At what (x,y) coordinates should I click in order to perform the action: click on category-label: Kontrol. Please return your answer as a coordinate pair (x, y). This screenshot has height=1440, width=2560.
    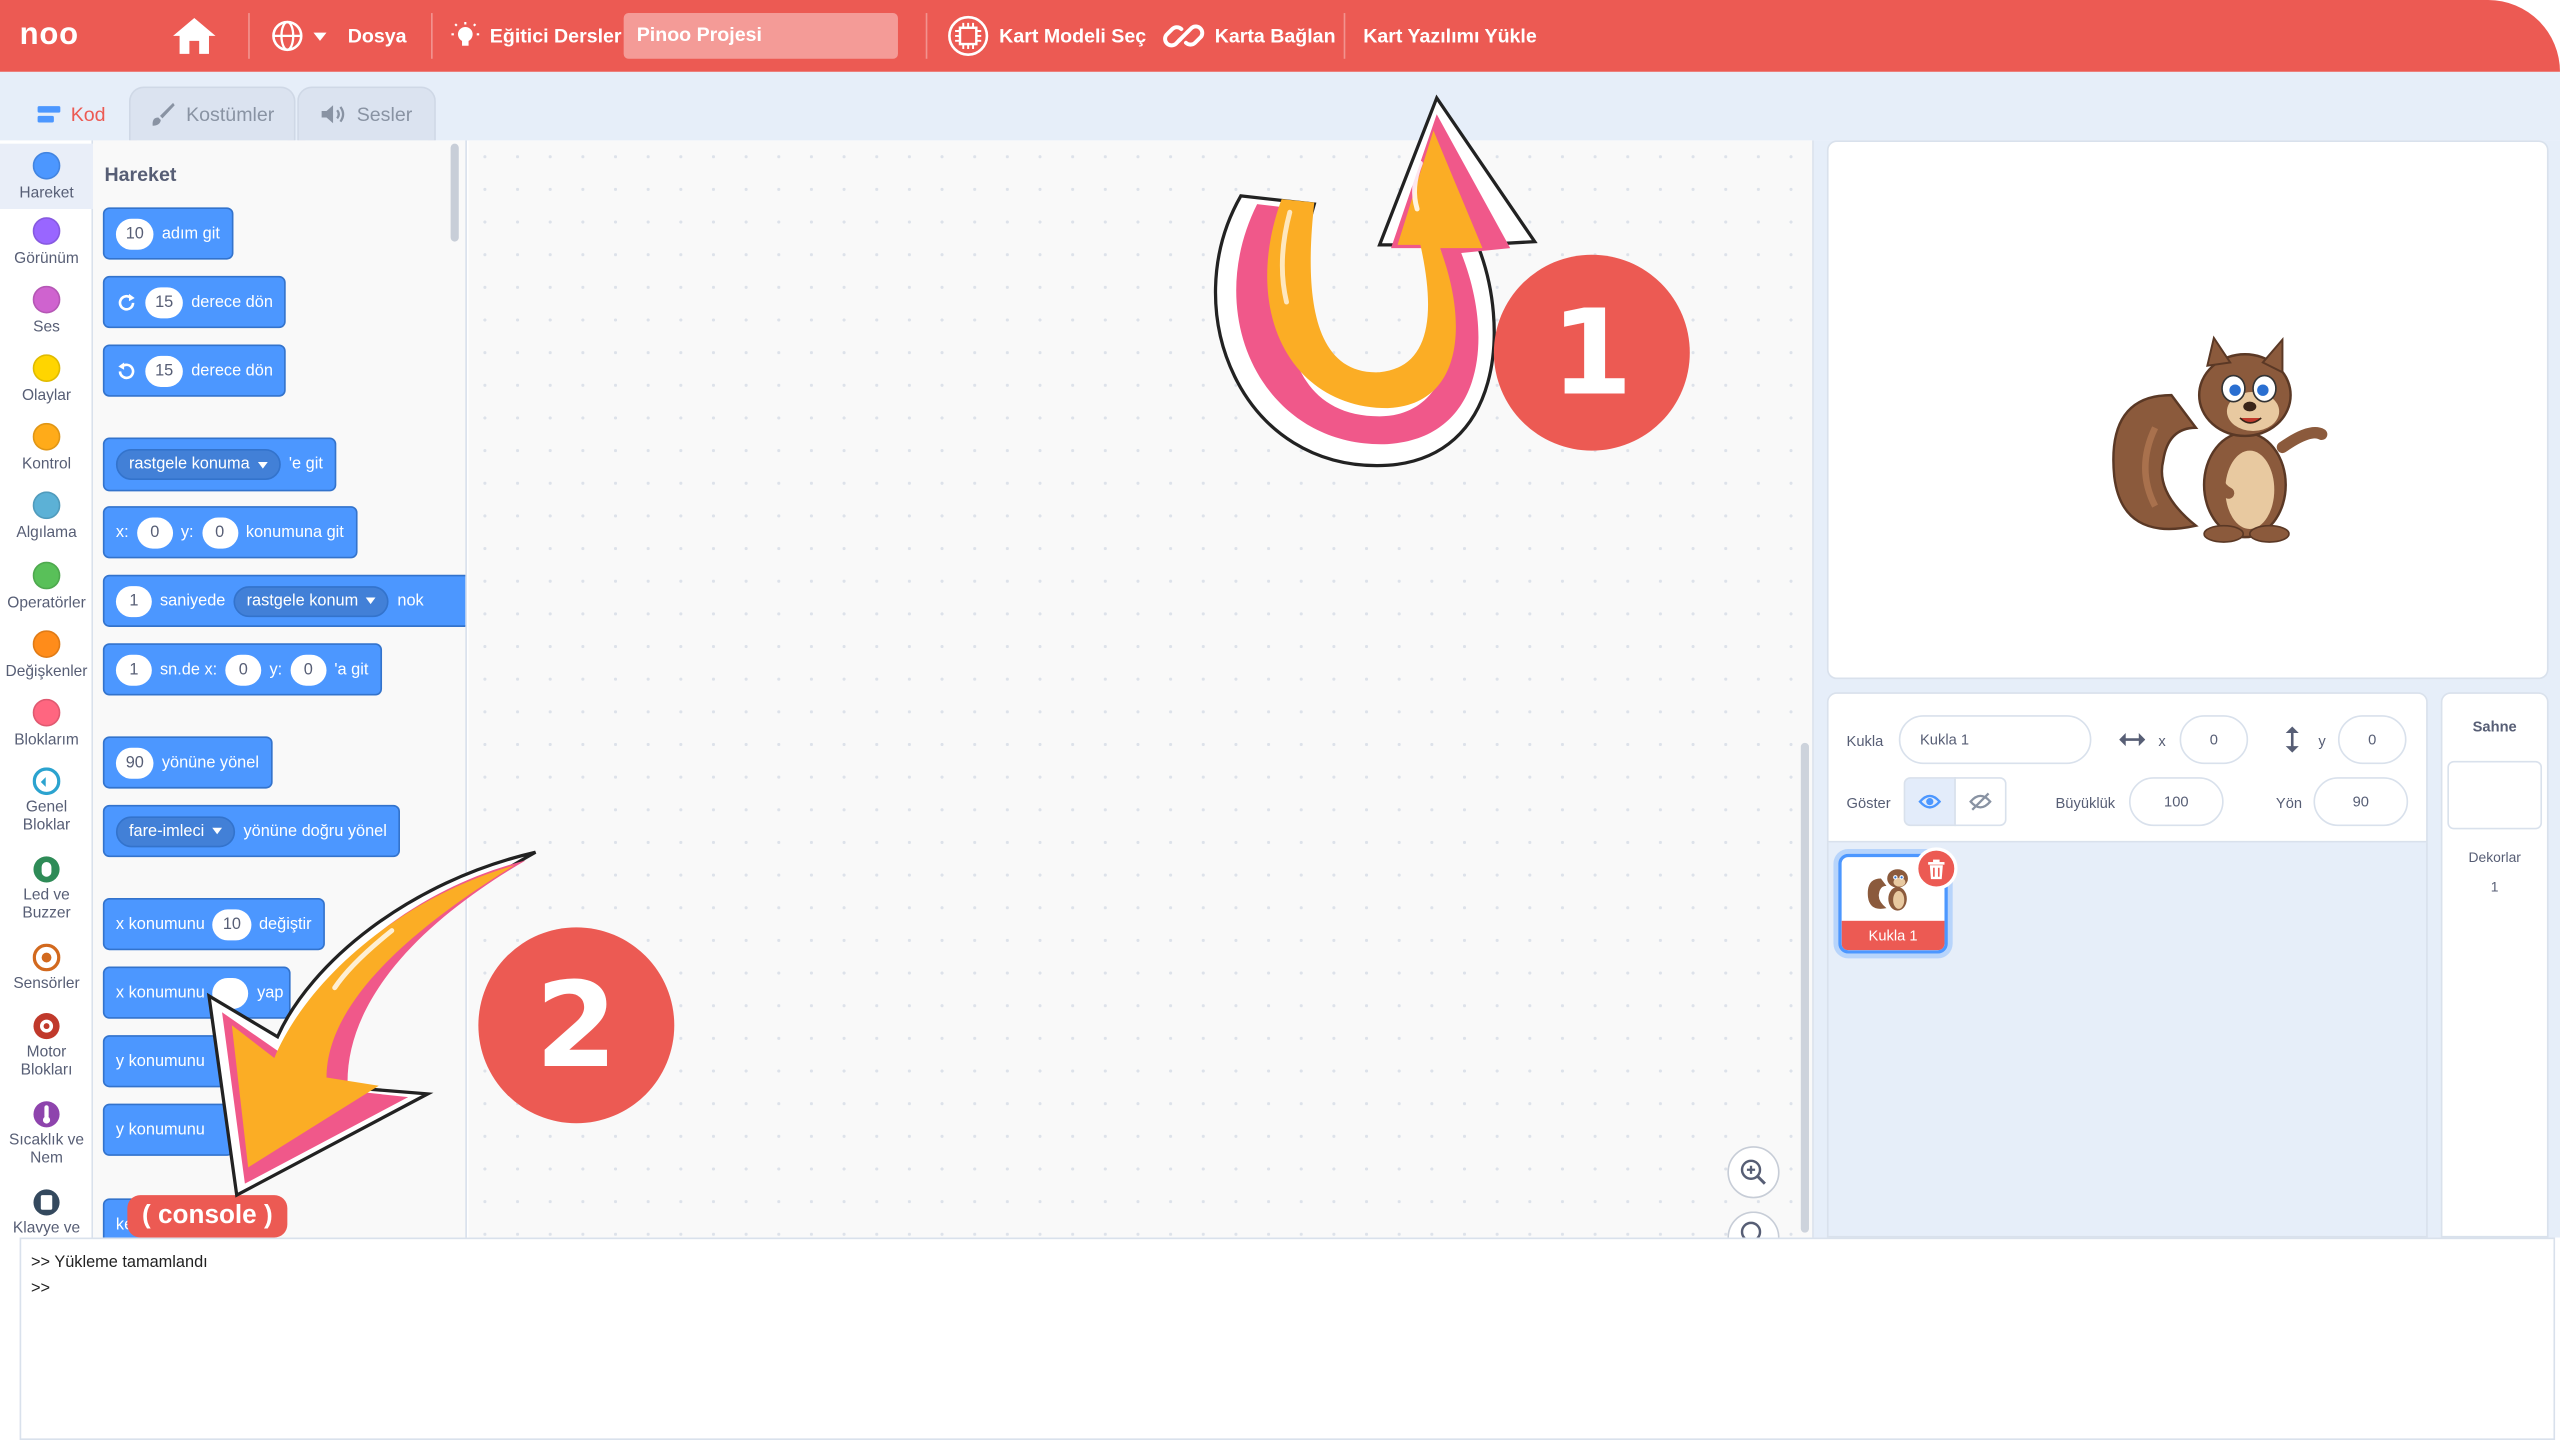
    Looking at the image, I should click on (46, 464).